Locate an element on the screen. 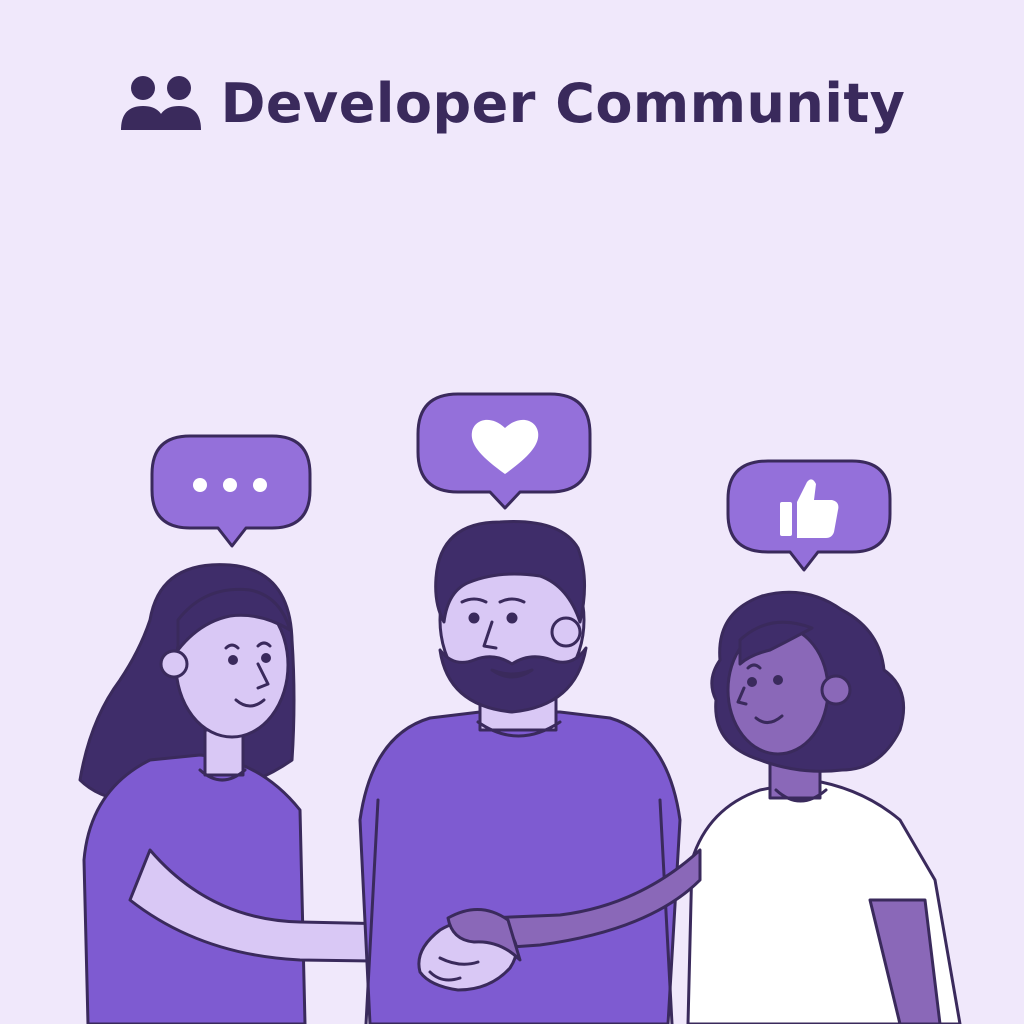  heart-bubble is located at coordinates (504, 451).